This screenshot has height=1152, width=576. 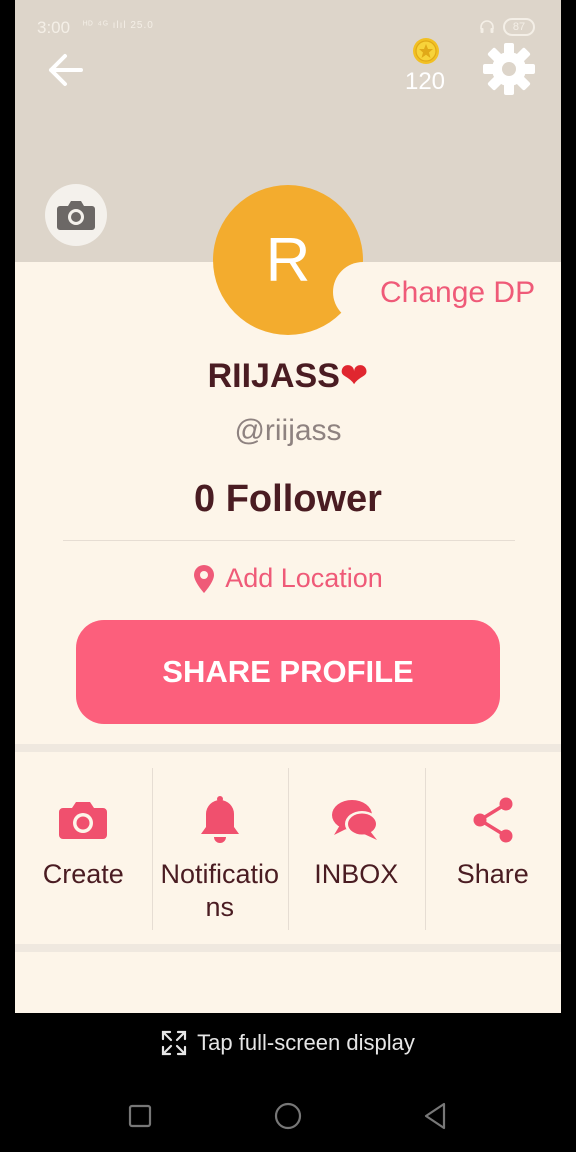 I want to click on status-bar: 3:00 ᴴᴰ ⁴ᴳ ılıl 25.0 87, so click(x=288, y=29).